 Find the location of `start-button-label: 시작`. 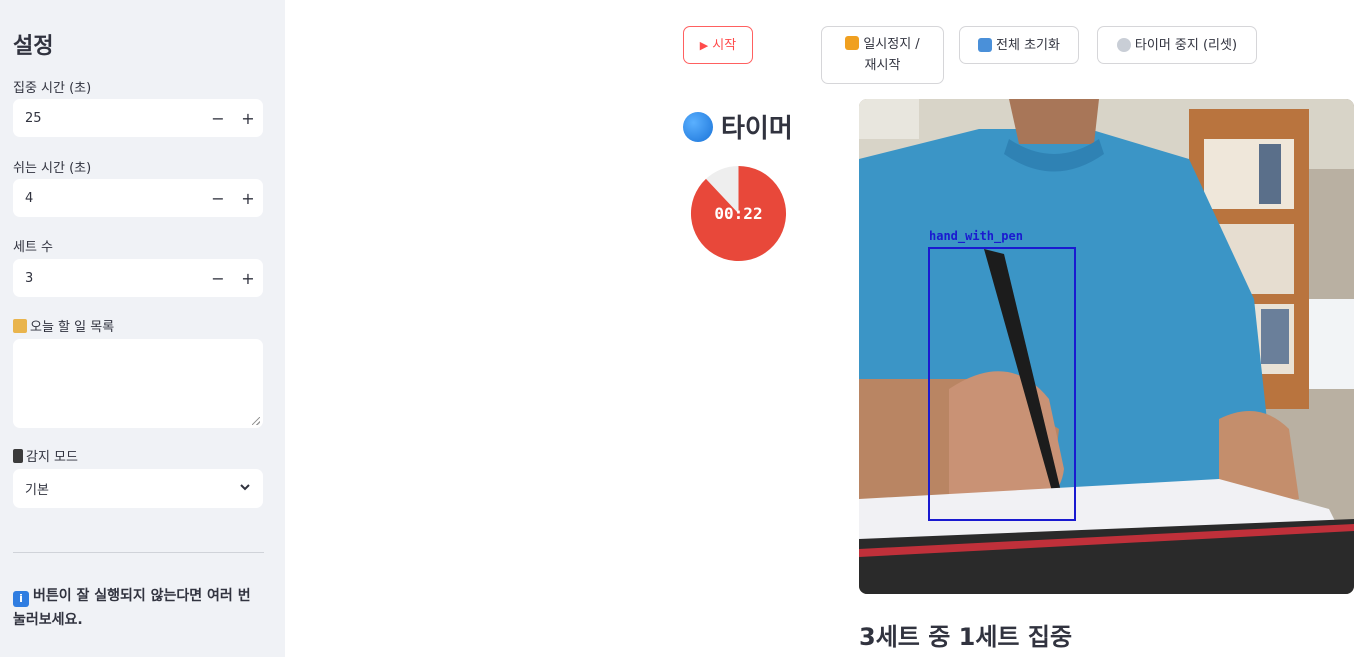

start-button-label: 시작 is located at coordinates (724, 45).